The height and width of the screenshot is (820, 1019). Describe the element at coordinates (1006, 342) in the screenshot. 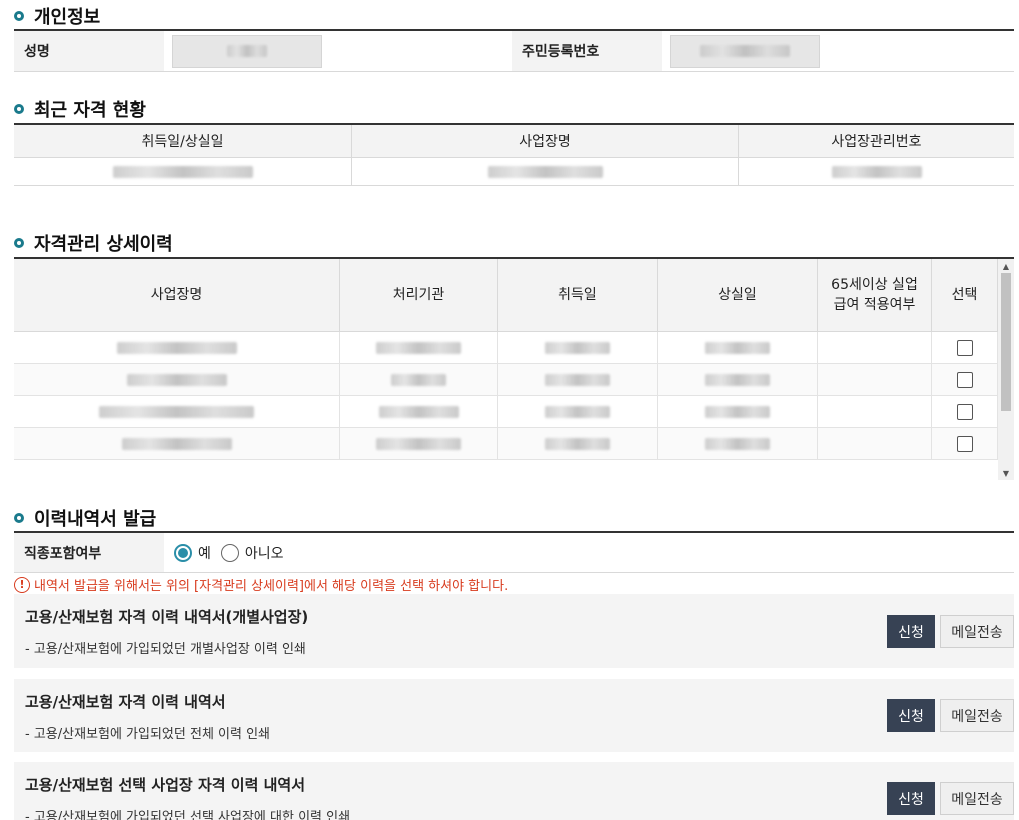

I see `scroll-thumb` at that location.